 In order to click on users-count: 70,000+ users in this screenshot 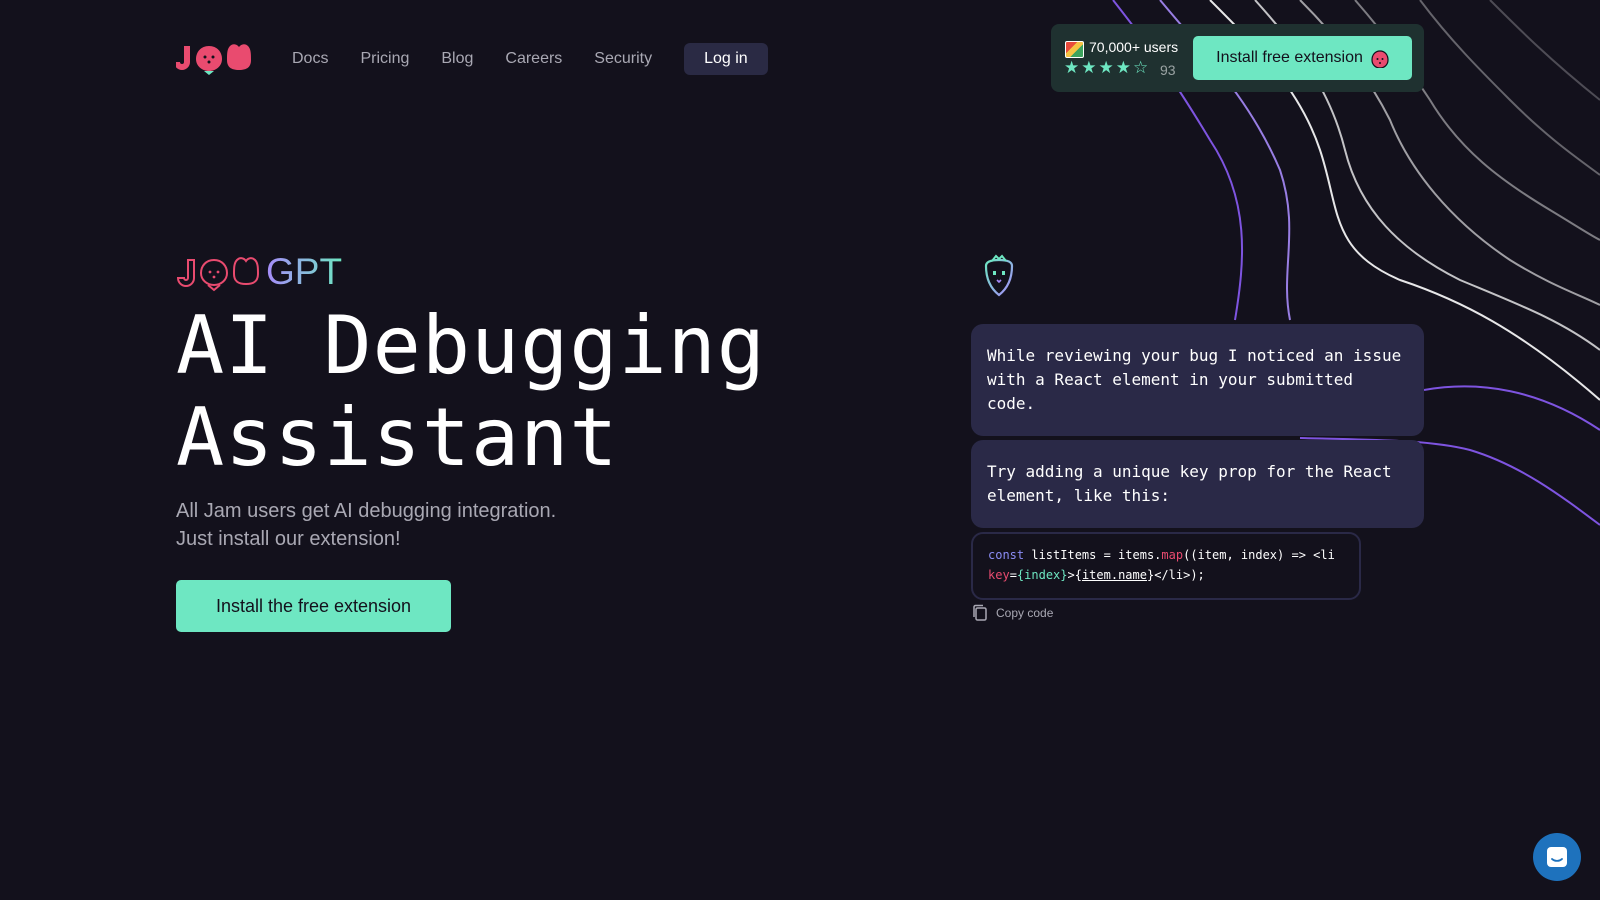, I will do `click(1134, 47)`.